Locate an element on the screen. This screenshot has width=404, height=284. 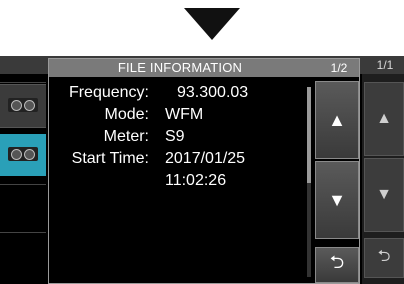
background-return-button: ⮌ is located at coordinates (384, 258).